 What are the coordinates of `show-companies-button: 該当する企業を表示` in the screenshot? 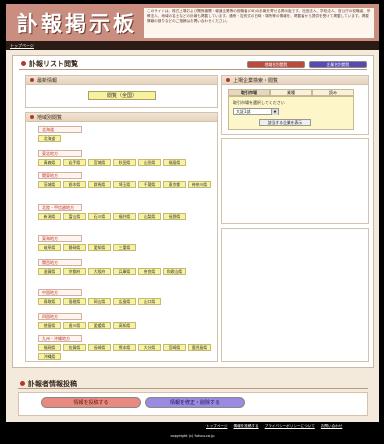 It's located at (285, 122).